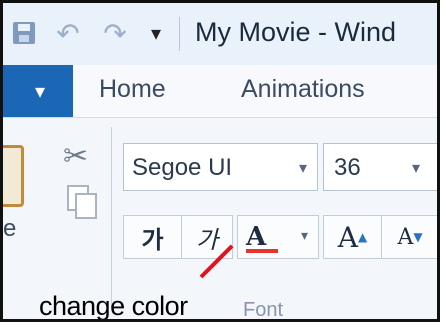  Describe the element at coordinates (156, 33) in the screenshot. I see `customize-quick-access-icon: ▾` at that location.